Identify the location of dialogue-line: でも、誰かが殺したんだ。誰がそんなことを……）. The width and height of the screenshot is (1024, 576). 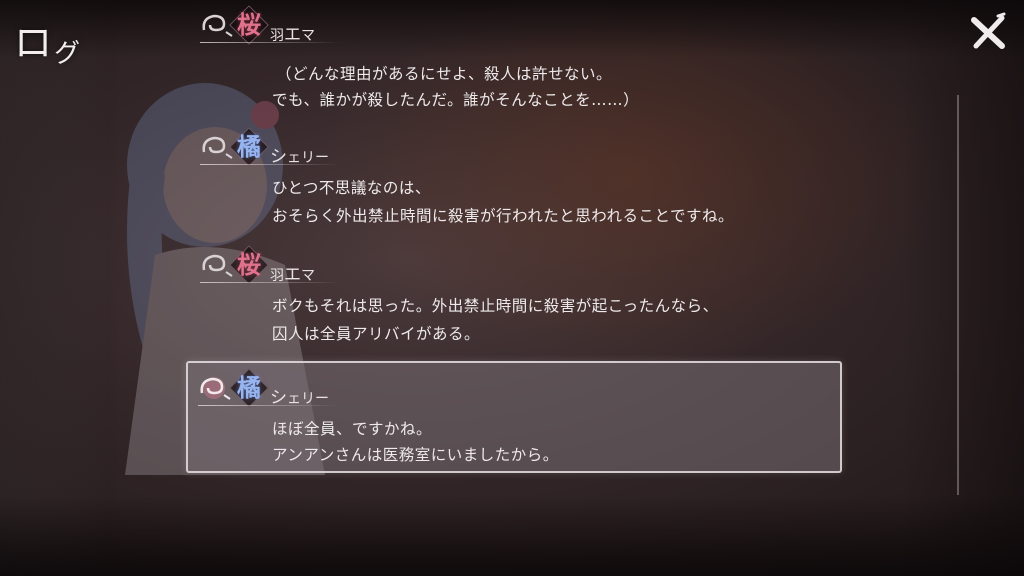
(456, 100).